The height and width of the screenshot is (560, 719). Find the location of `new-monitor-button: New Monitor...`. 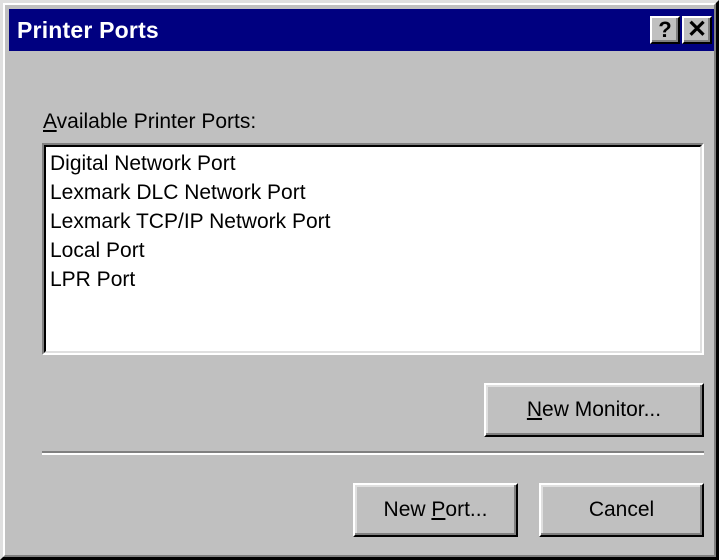

new-monitor-button: New Monitor... is located at coordinates (594, 410).